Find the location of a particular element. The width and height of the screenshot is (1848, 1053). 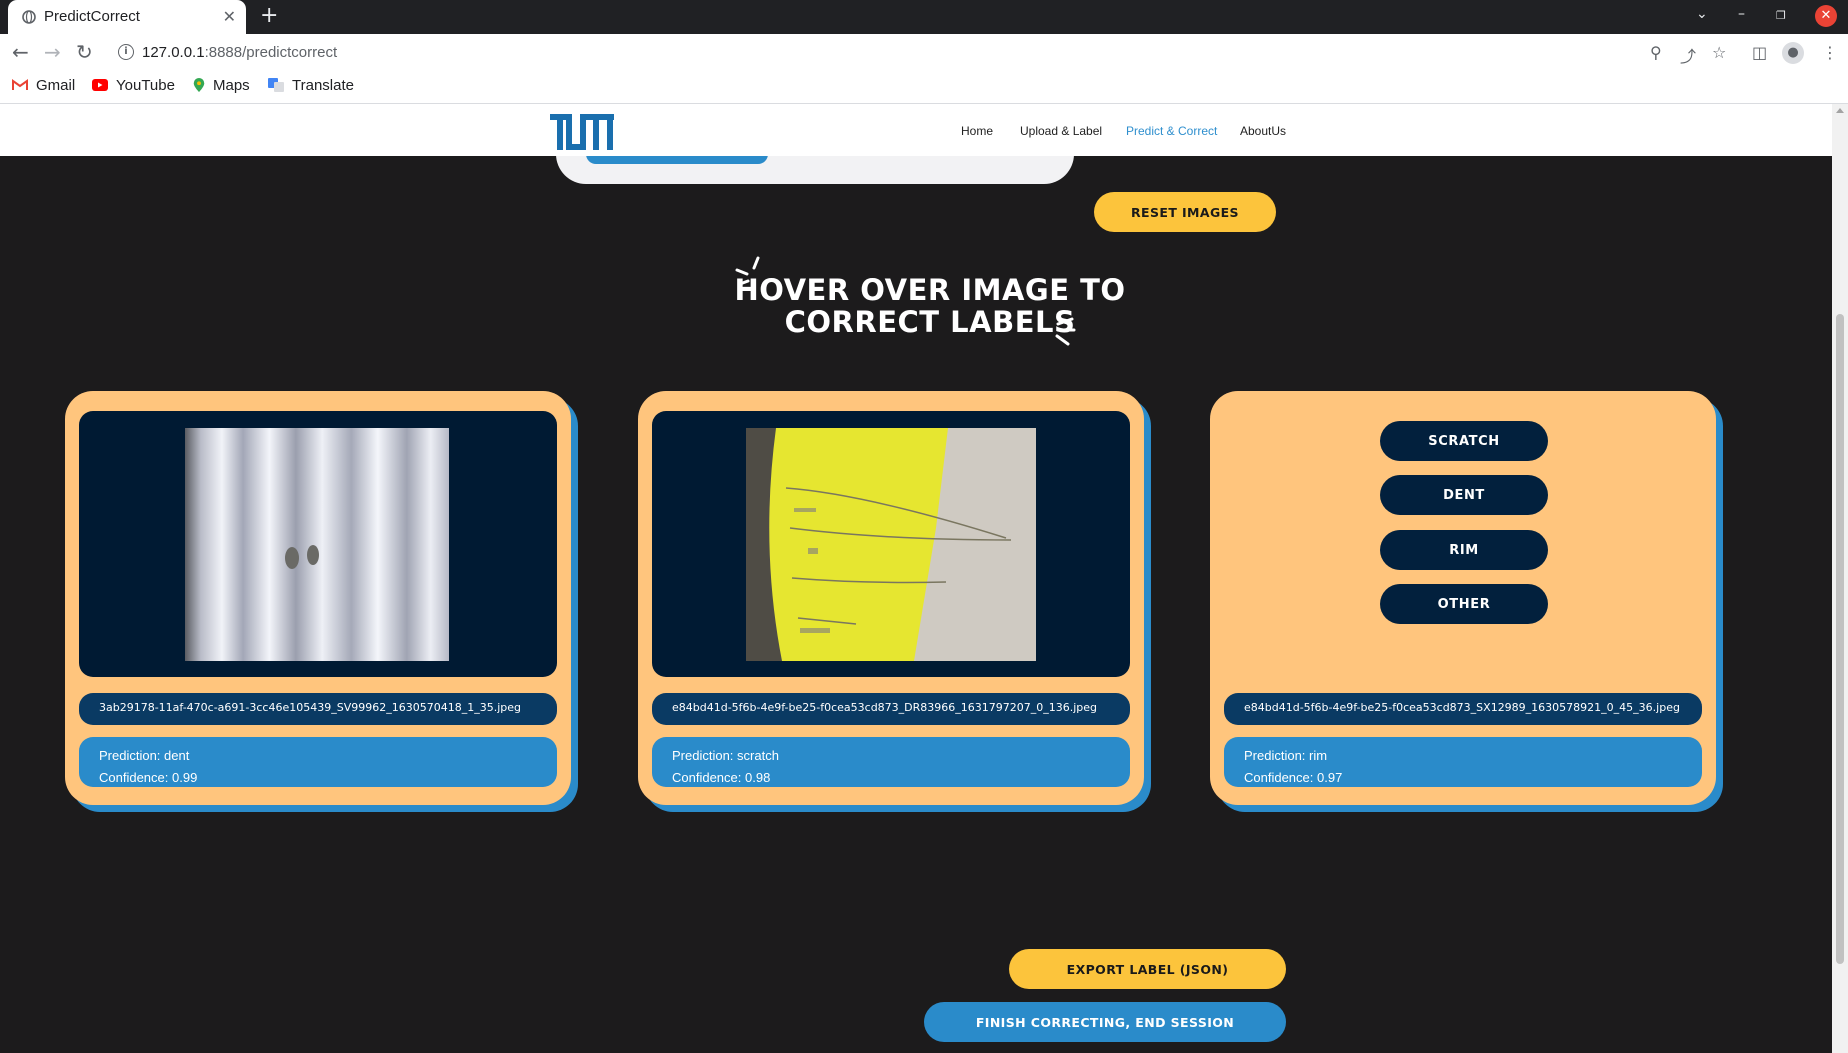

bookmark-label: Translate is located at coordinates (323, 85).